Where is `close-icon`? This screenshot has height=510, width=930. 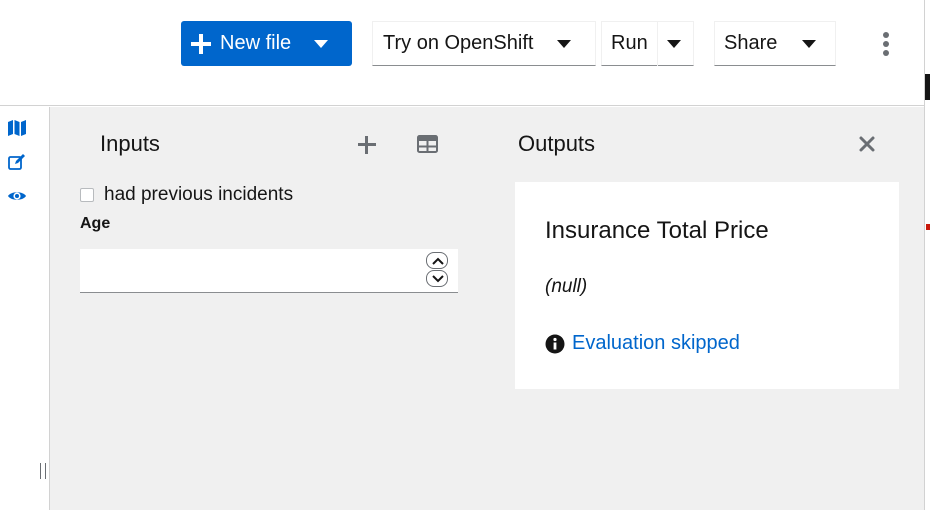 close-icon is located at coordinates (867, 144).